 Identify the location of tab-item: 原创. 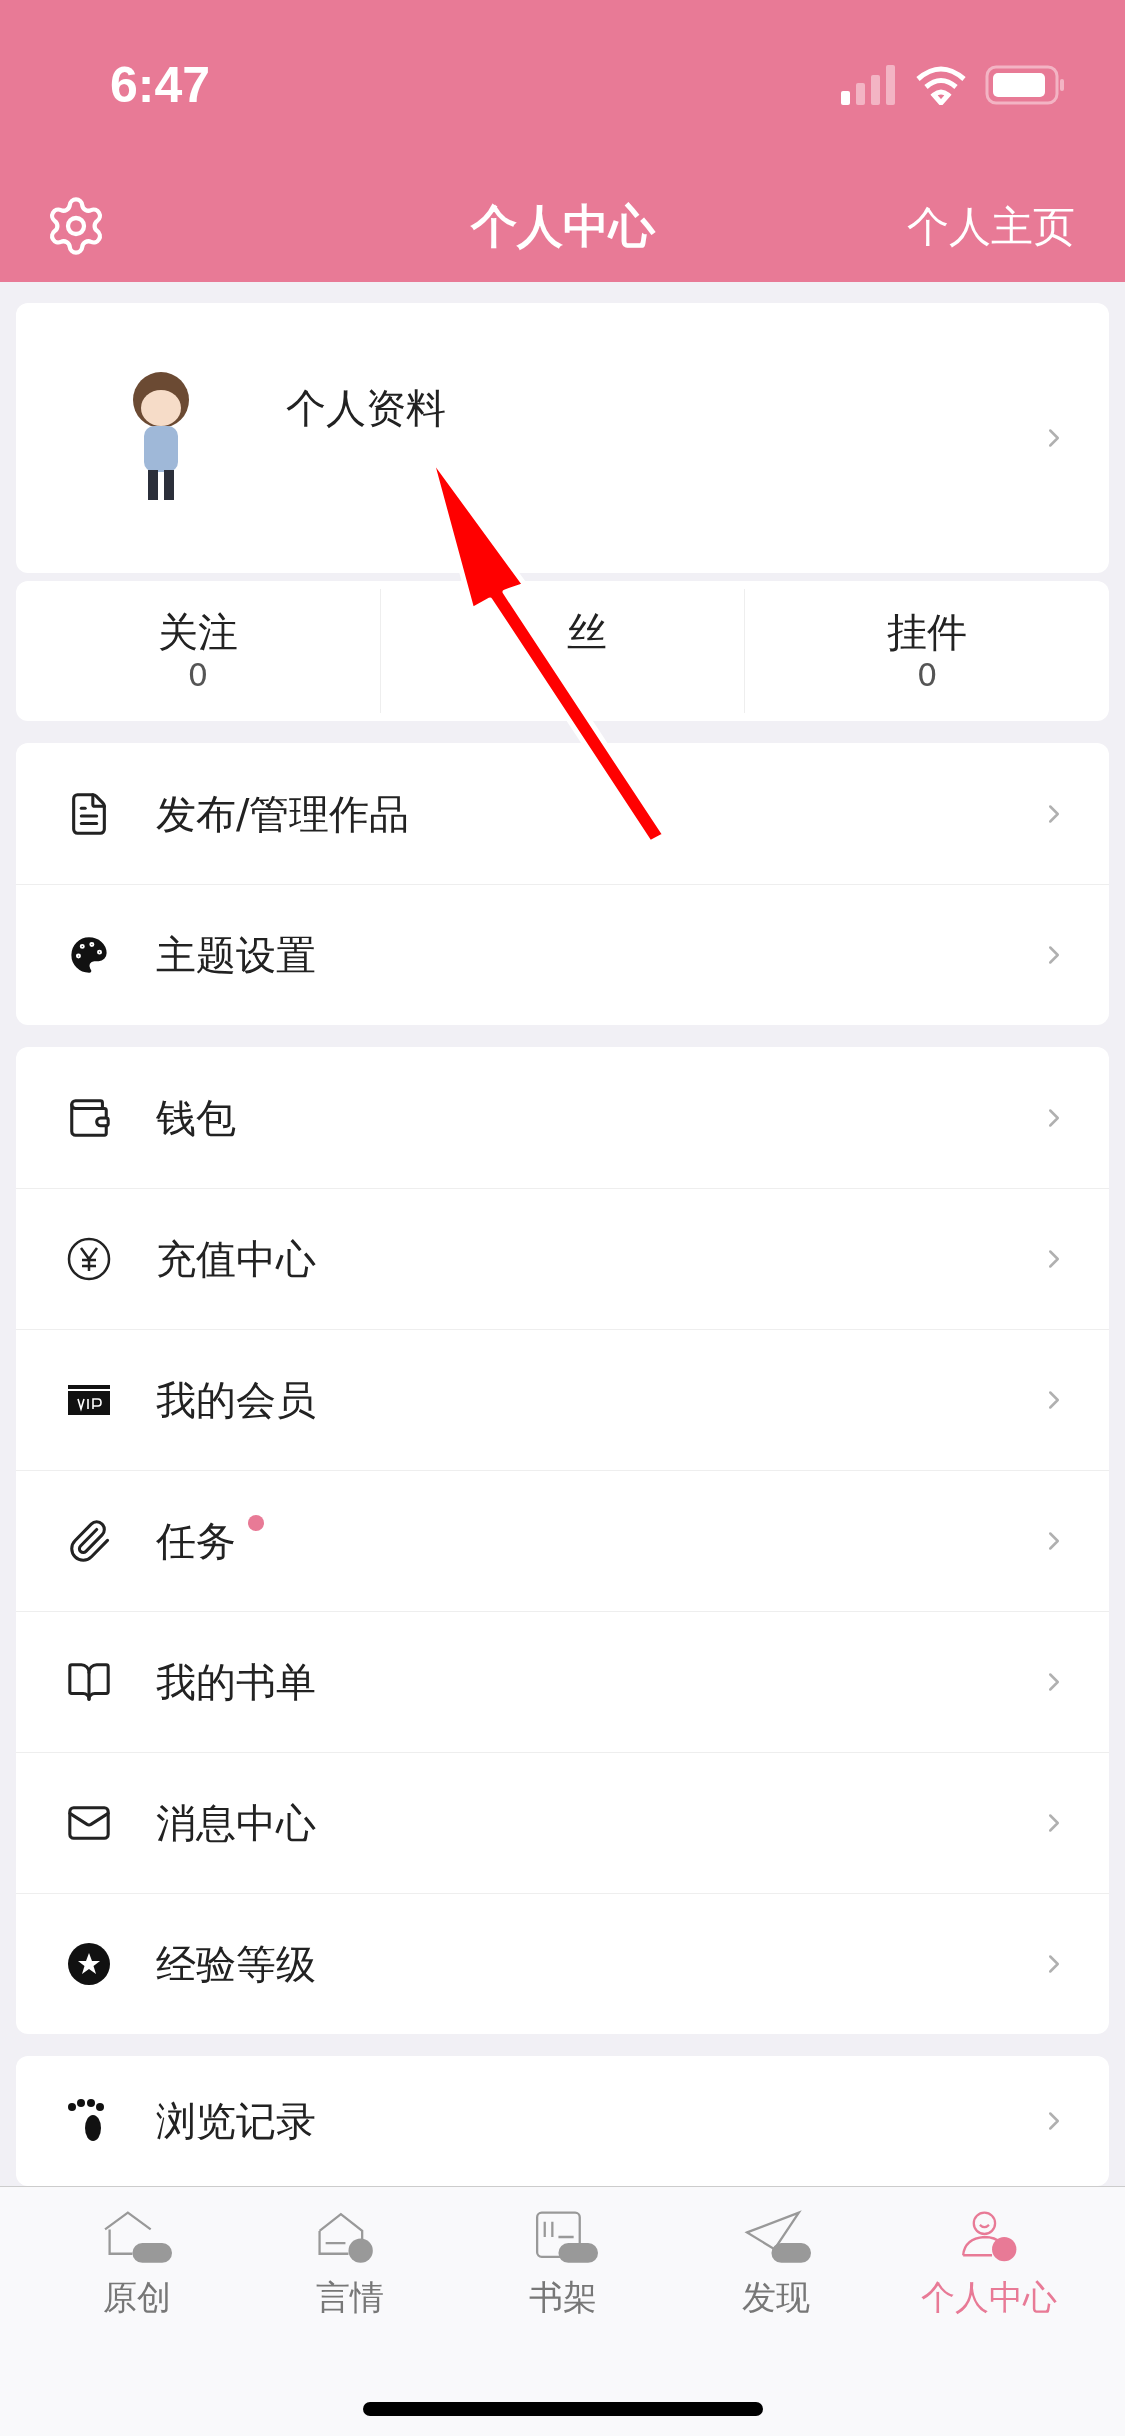
(136, 2262).